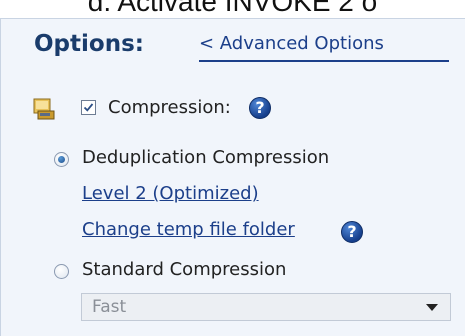 This screenshot has height=336, width=465. Describe the element at coordinates (109, 307) in the screenshot. I see `compression-speed-value: Fast` at that location.